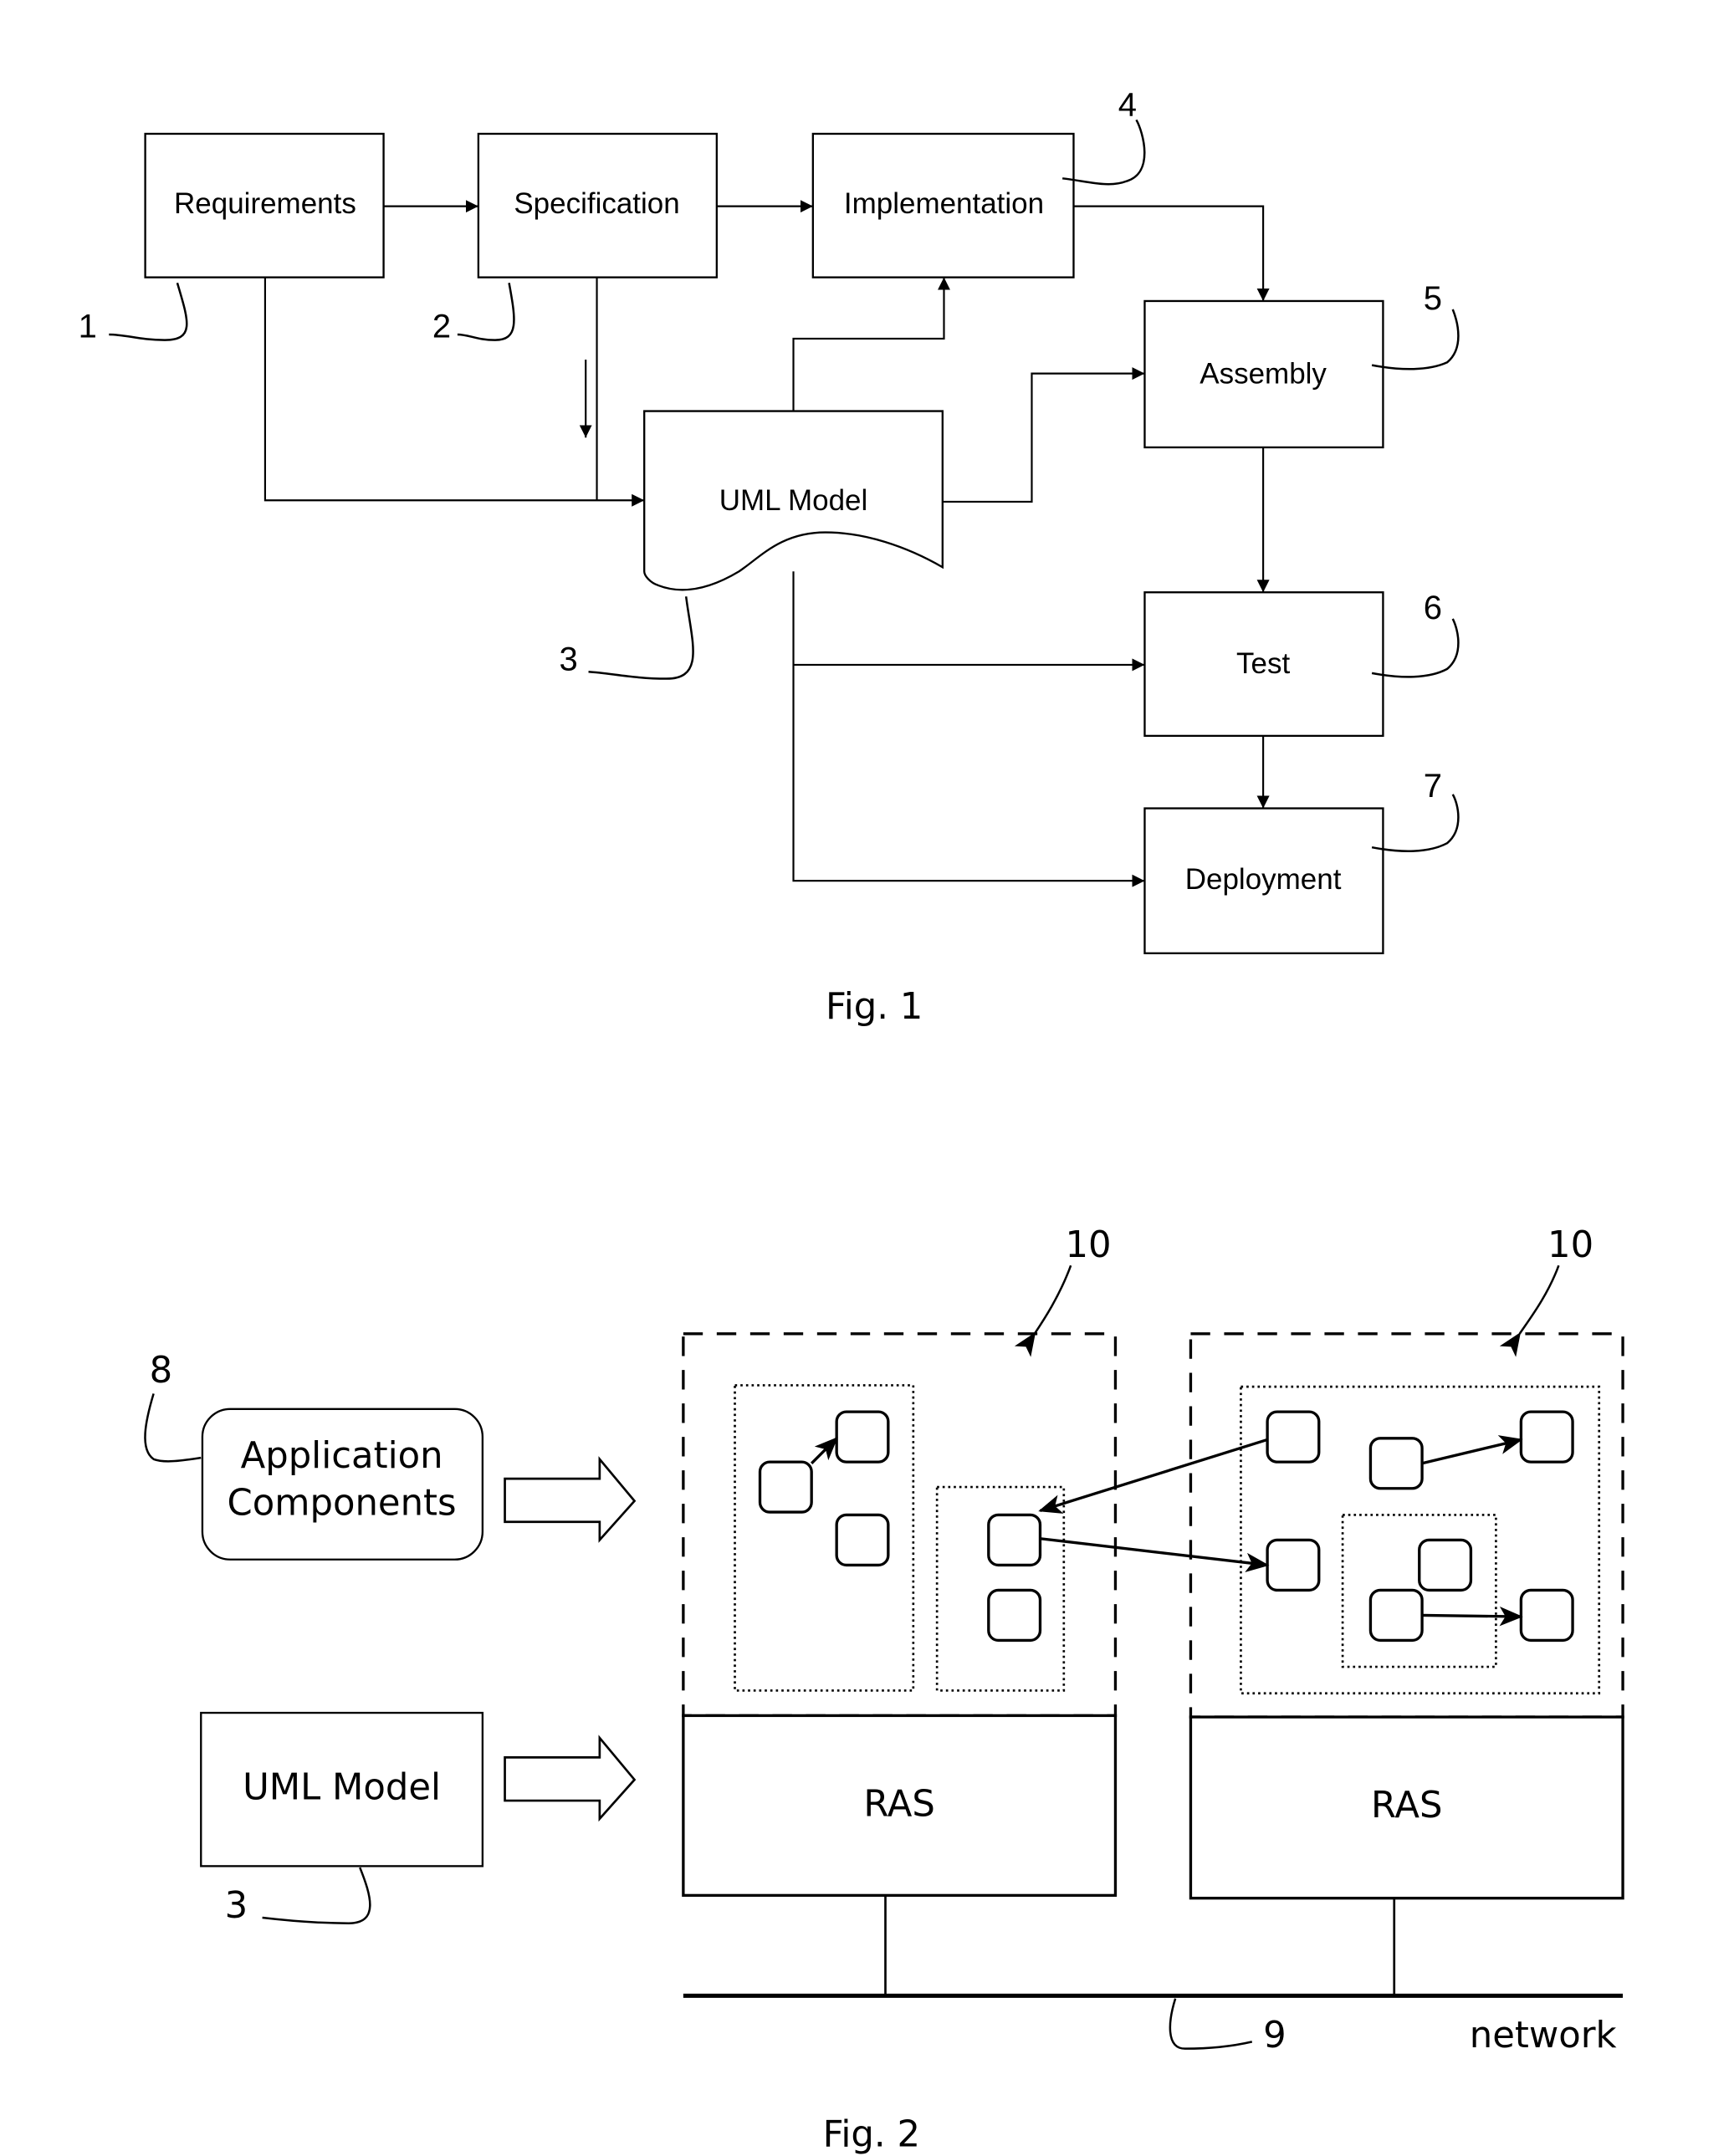 The image size is (1729, 2156). I want to click on leader-10-right, so click(1530, 1310).